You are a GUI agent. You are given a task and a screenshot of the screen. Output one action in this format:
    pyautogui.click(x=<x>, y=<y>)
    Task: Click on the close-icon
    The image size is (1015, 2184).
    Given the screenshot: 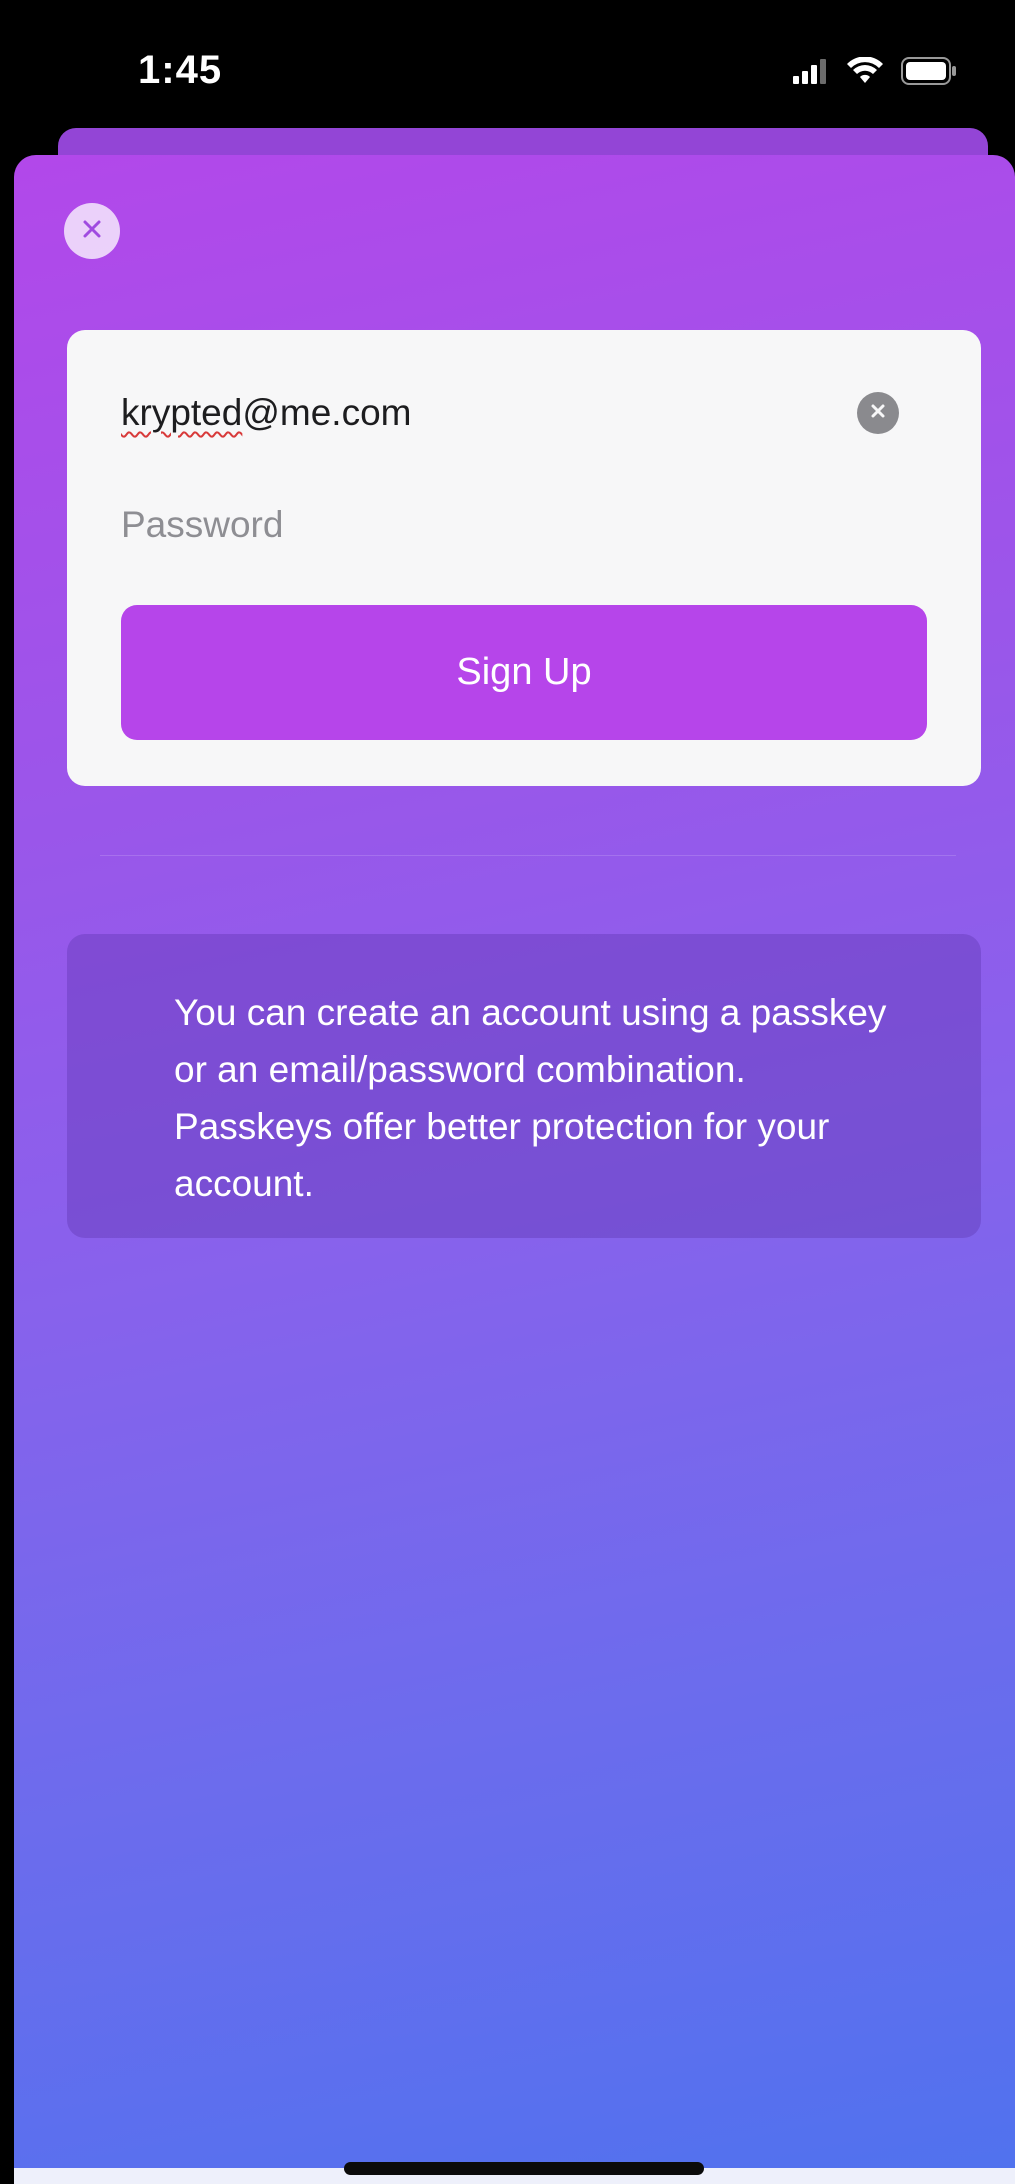 What is the action you would take?
    pyautogui.click(x=92, y=231)
    